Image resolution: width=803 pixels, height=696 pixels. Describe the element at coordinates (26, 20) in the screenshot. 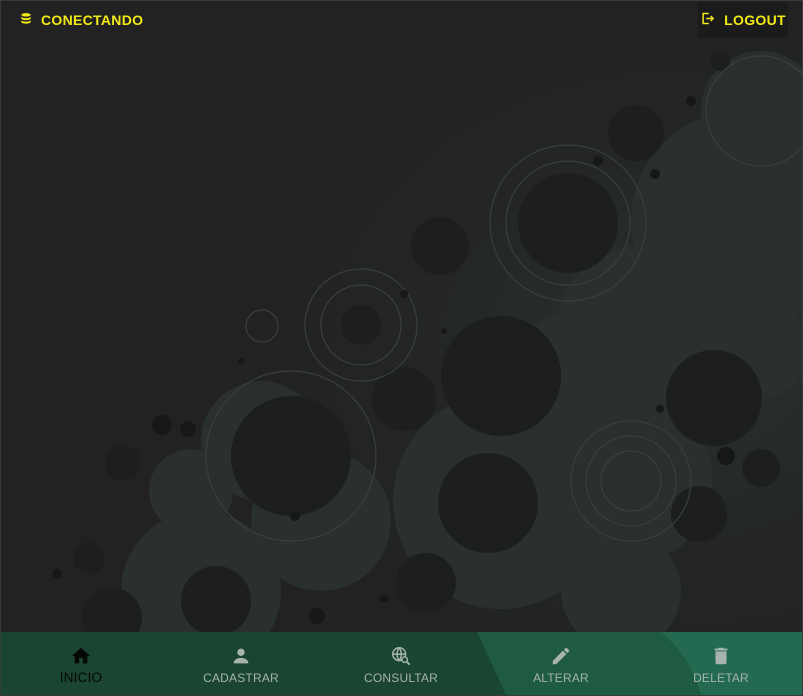

I see `database-icon` at that location.